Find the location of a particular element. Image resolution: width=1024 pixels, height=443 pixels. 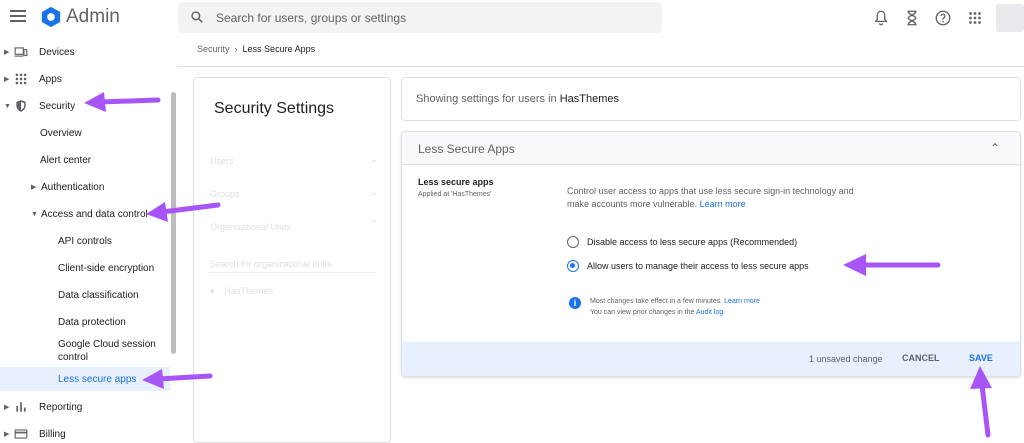

sidebar-item-label: Overview is located at coordinates (61, 133).